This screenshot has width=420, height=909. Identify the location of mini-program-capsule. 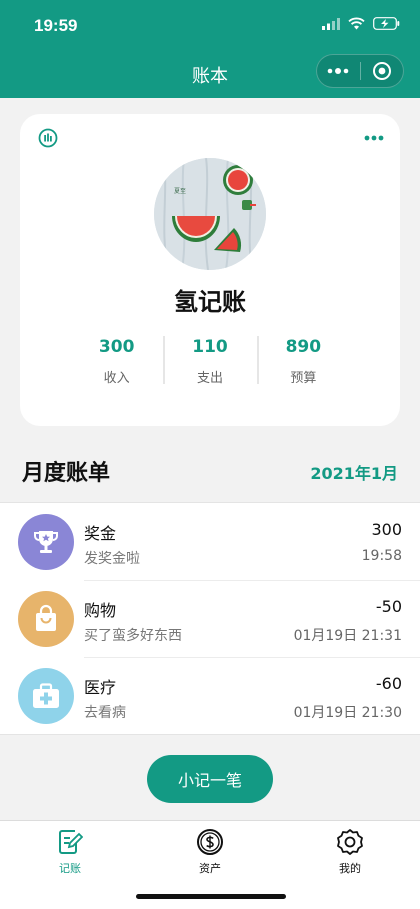
(360, 71).